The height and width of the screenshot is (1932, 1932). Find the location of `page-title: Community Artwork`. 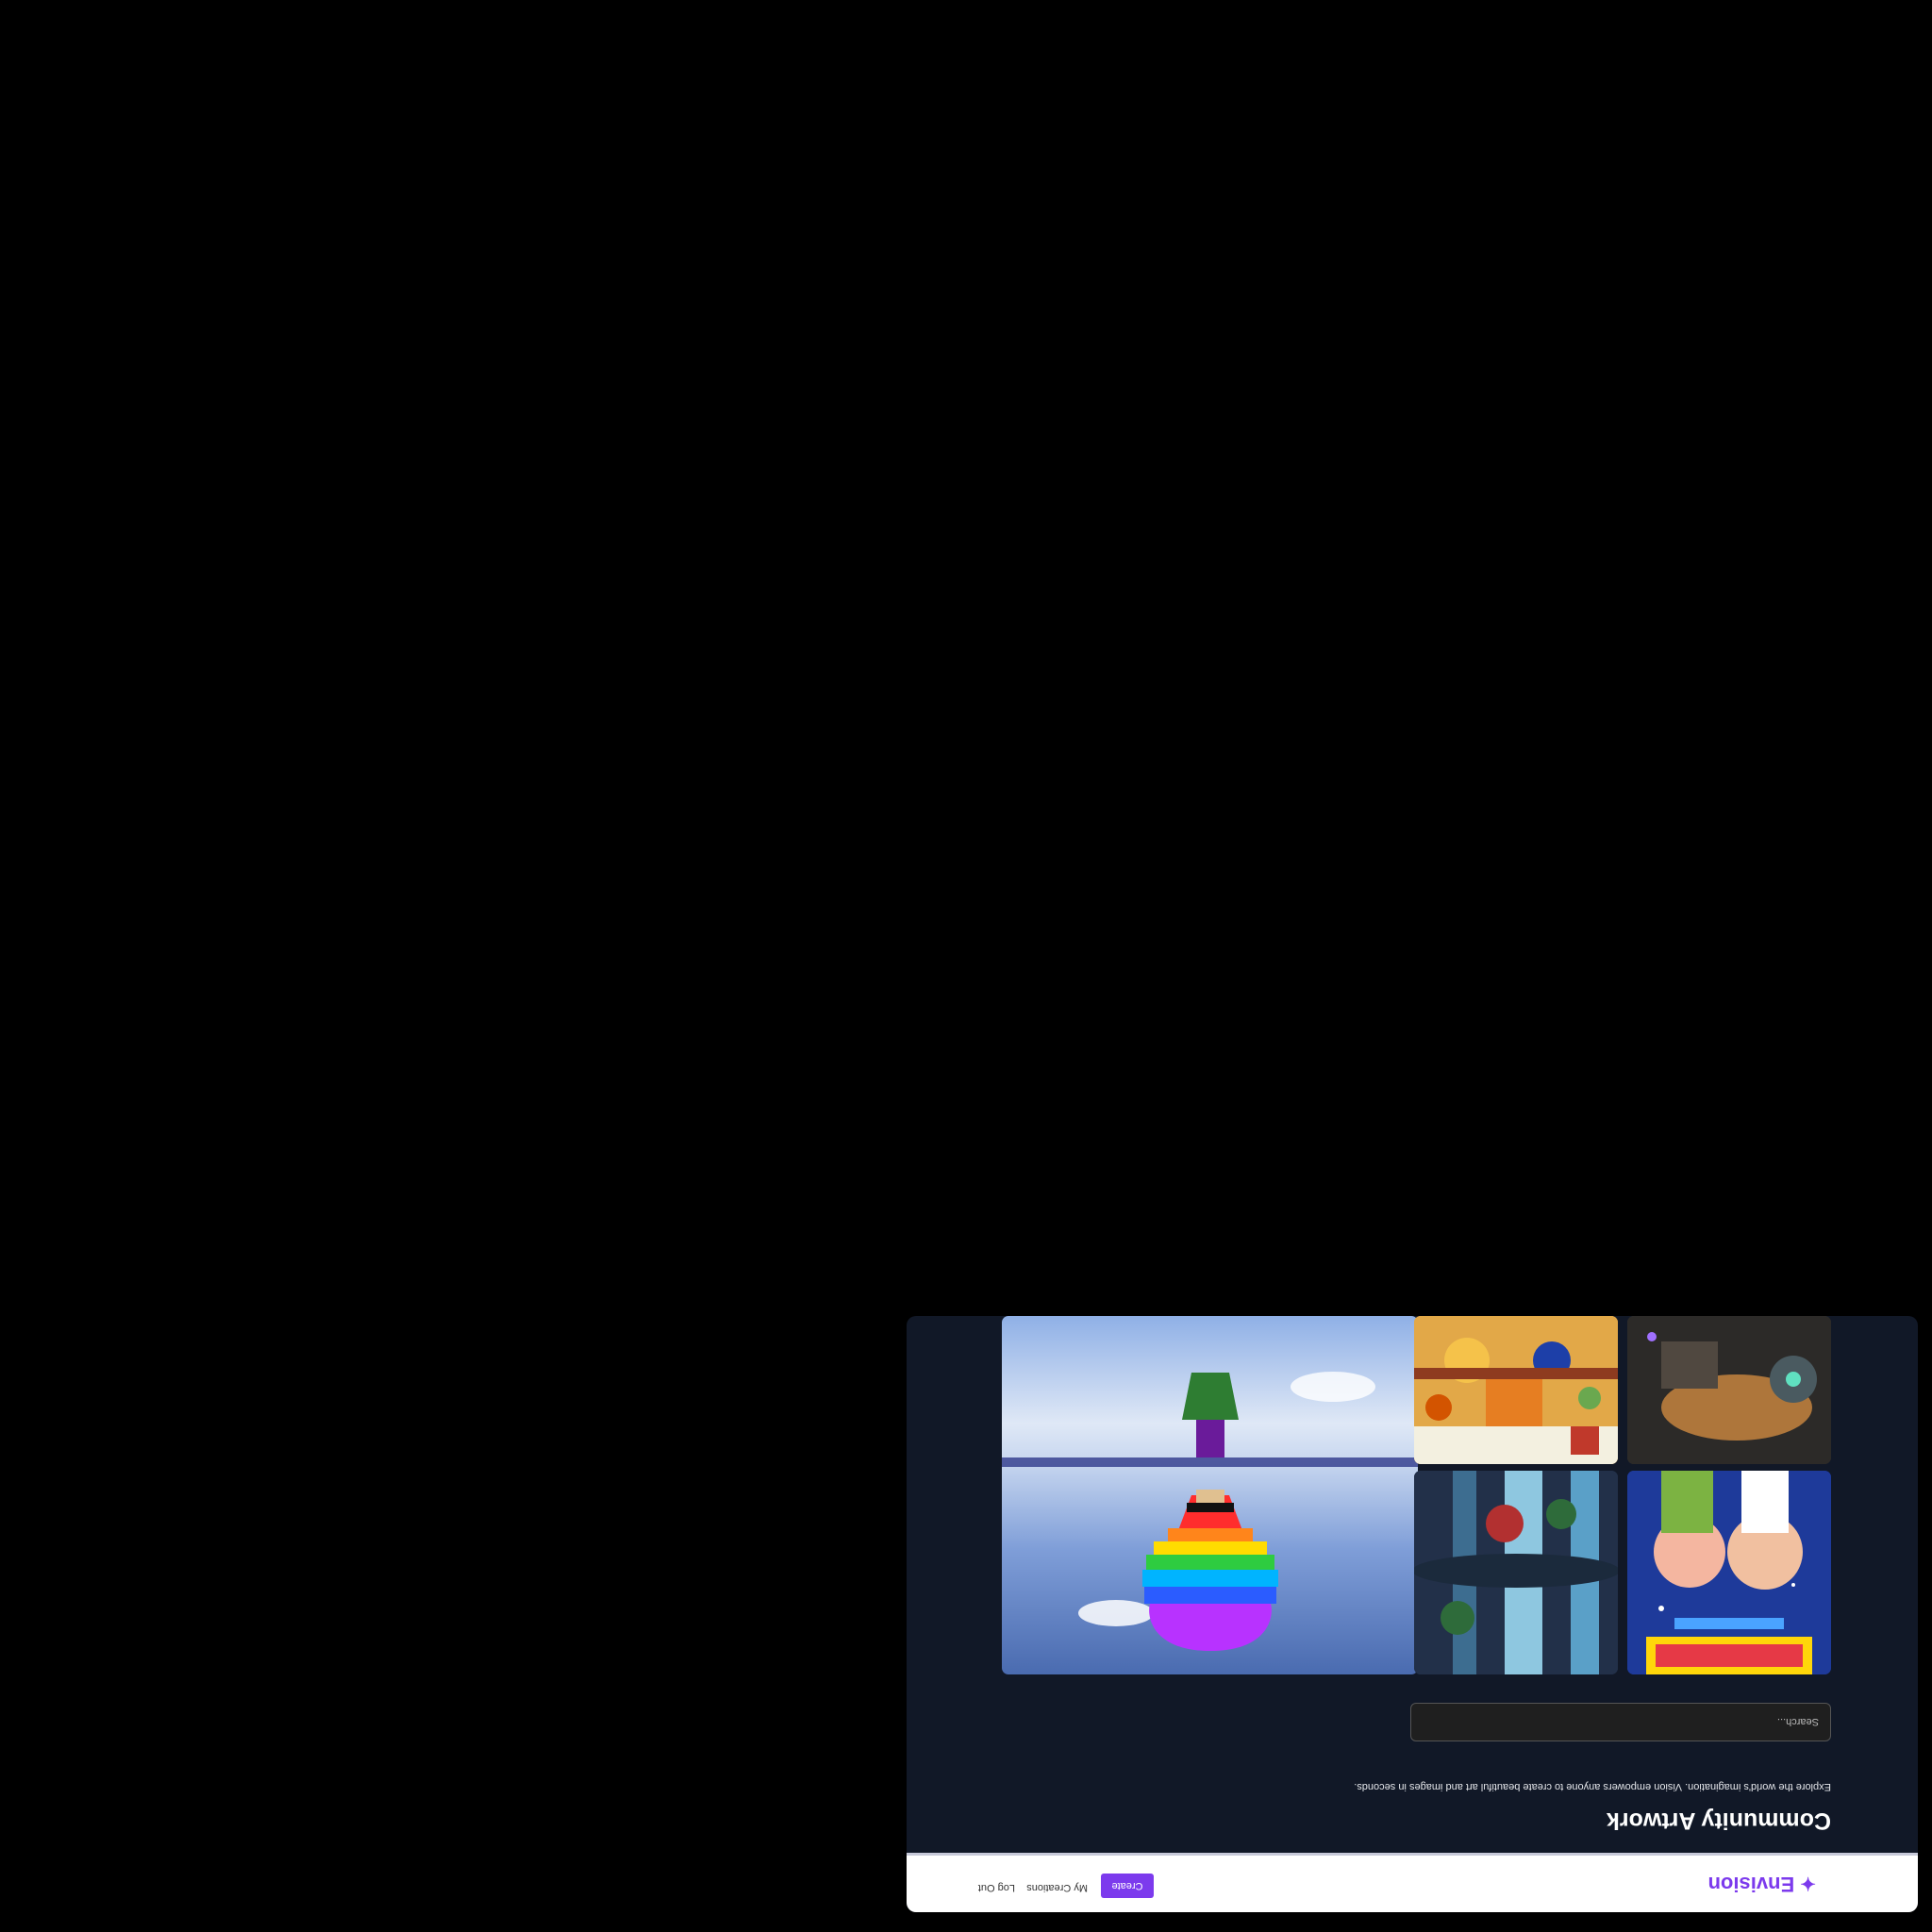

page-title: Community Artwork is located at coordinates (1719, 1821).